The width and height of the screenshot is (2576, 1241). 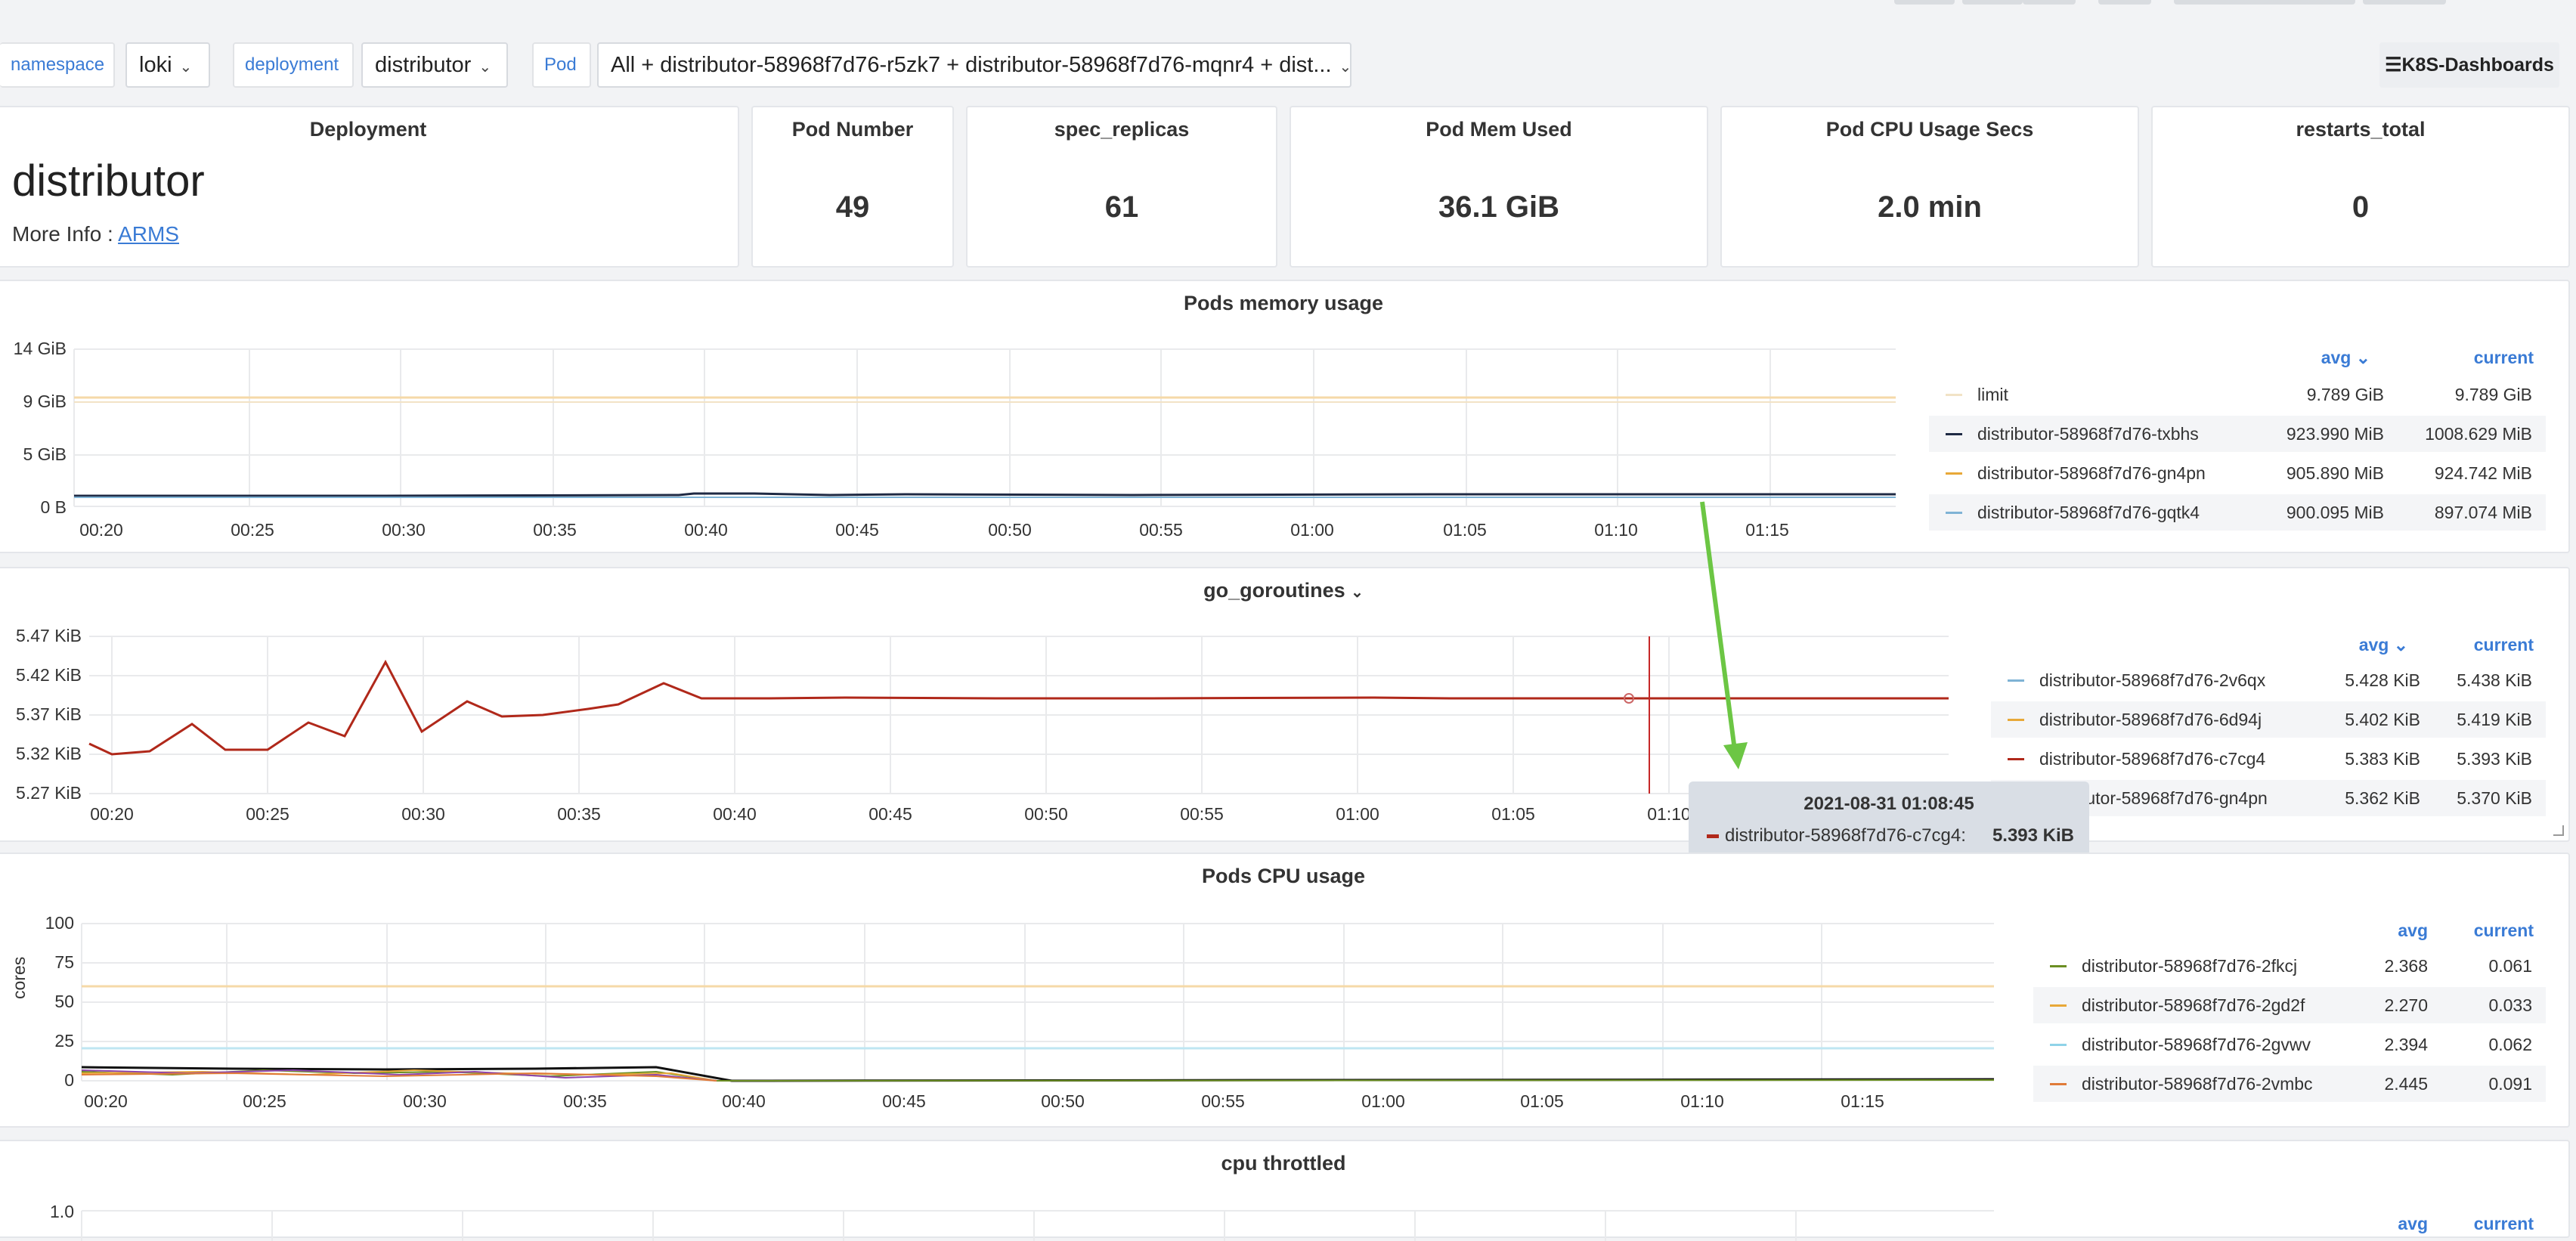 I want to click on stat-title: spec_replicas, so click(x=1122, y=129).